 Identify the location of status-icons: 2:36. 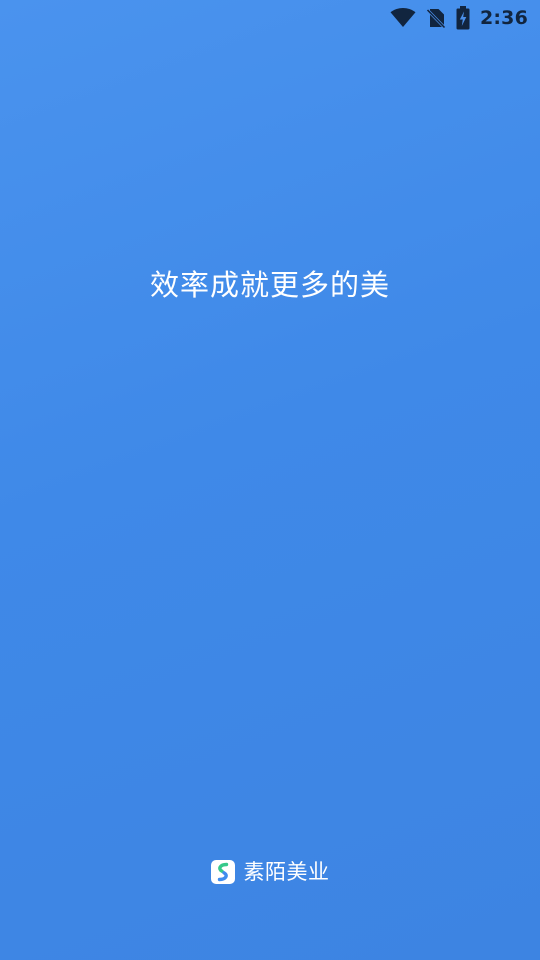
(459, 18).